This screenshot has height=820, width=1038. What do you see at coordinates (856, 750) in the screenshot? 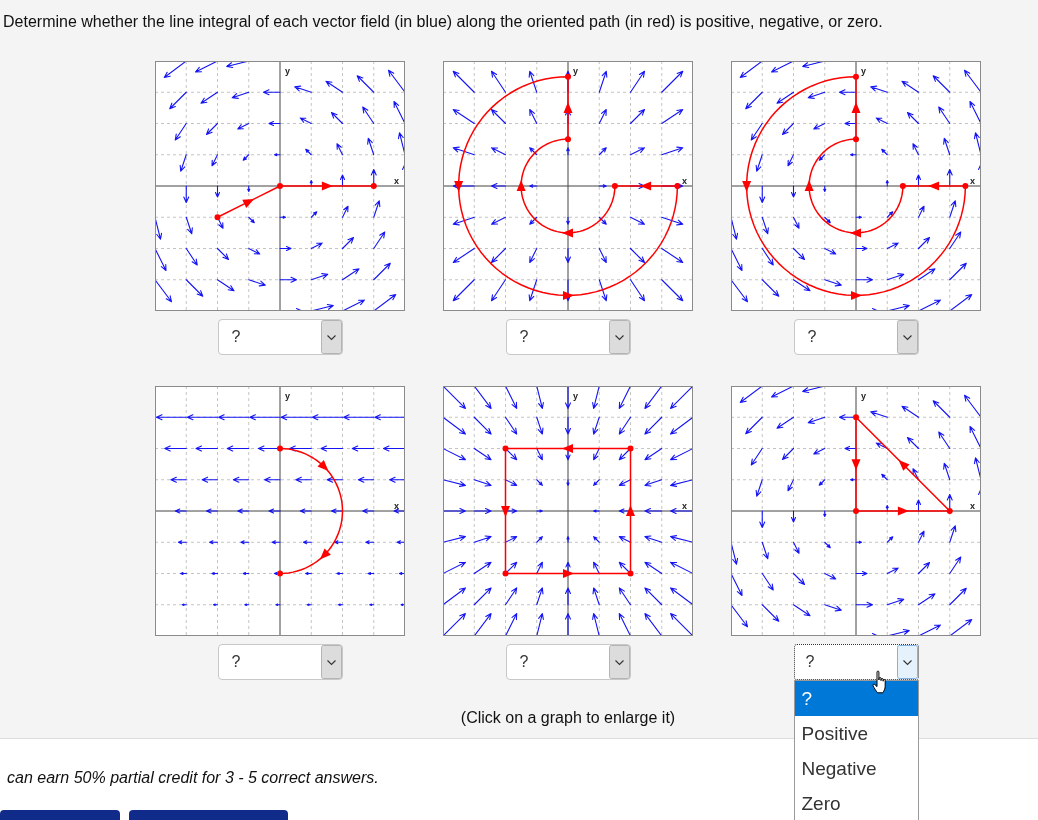
I see `dropdown-list: ? Positive Negative Zero` at bounding box center [856, 750].